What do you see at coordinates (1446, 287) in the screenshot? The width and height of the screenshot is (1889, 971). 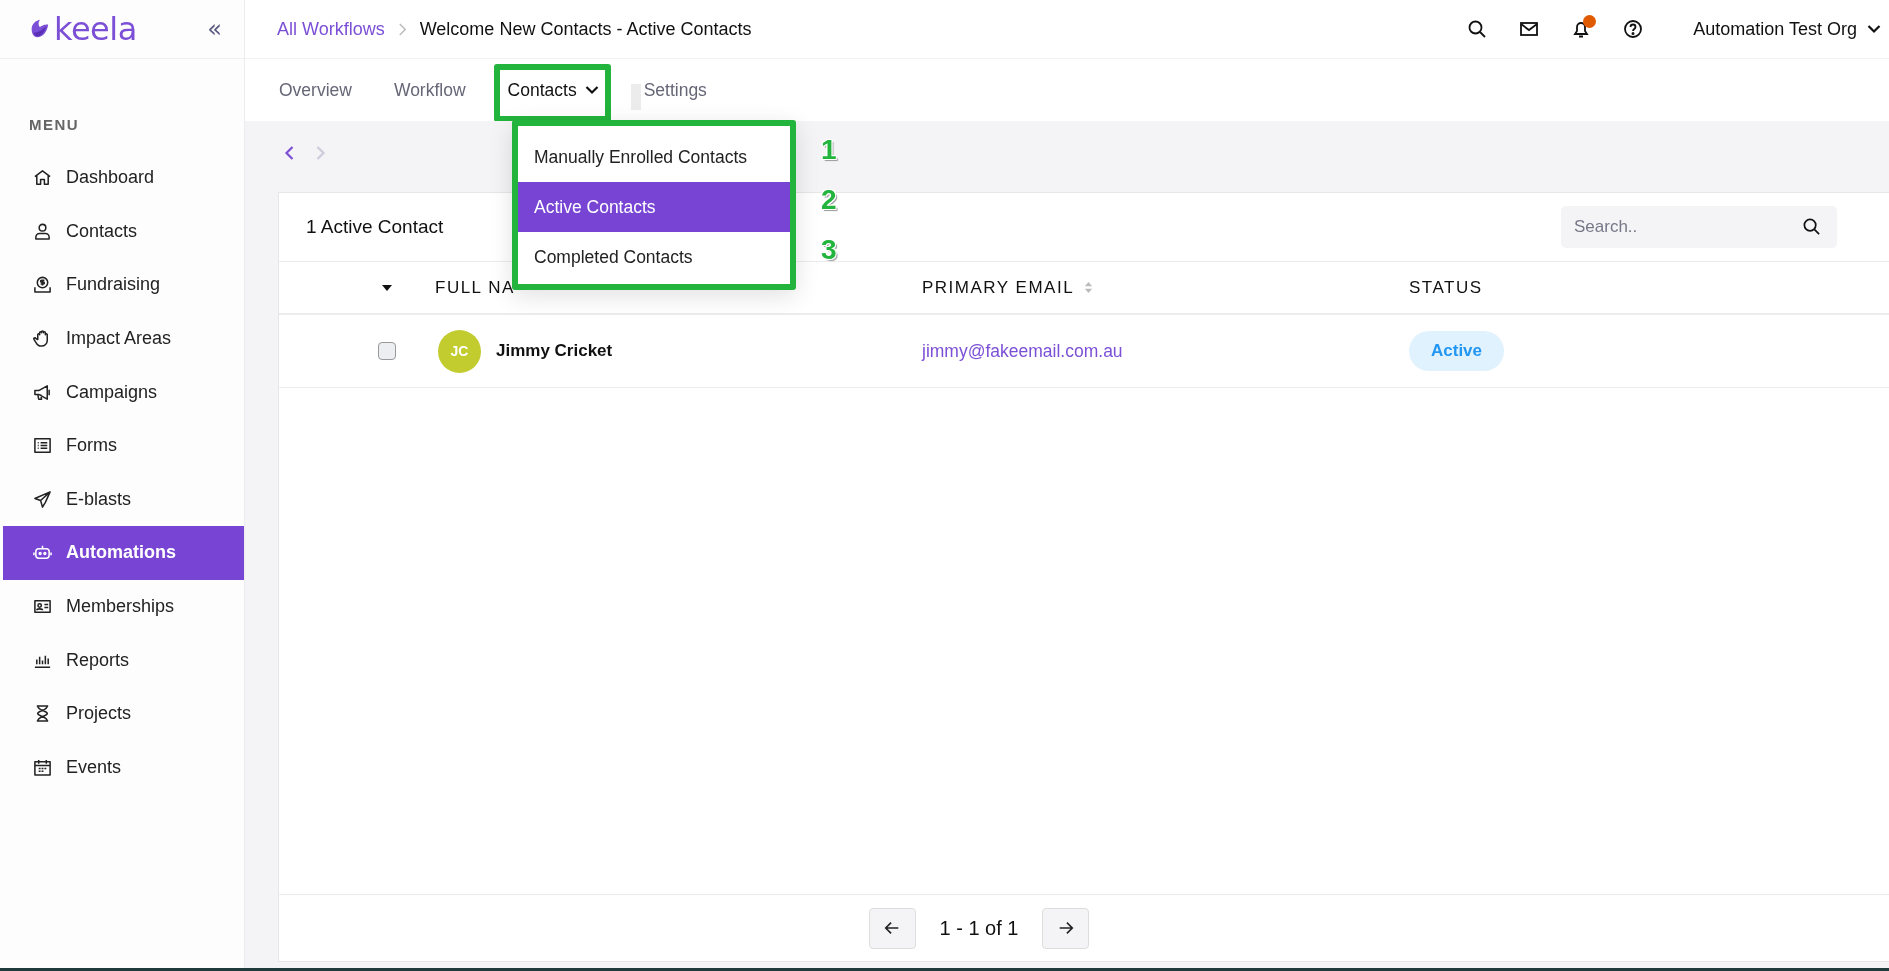 I see `column-header: STATUS` at bounding box center [1446, 287].